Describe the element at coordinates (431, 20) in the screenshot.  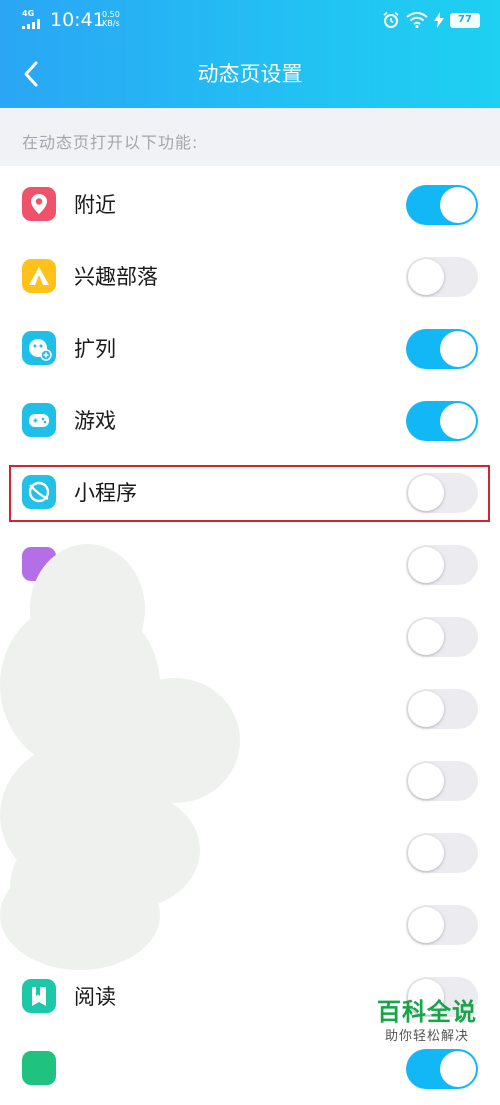
I see `status-icons: 77` at that location.